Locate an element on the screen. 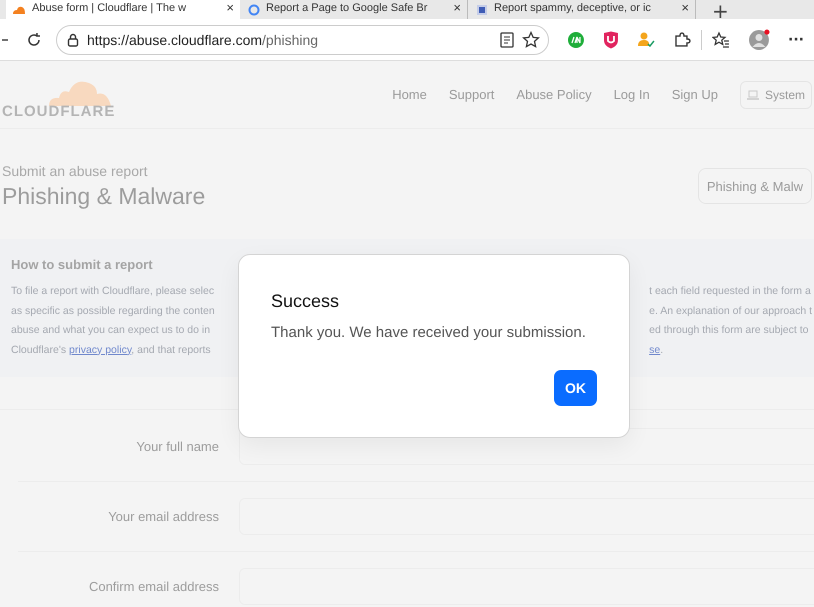 The width and height of the screenshot is (814, 607). new-tab-button: + is located at coordinates (720, 11).